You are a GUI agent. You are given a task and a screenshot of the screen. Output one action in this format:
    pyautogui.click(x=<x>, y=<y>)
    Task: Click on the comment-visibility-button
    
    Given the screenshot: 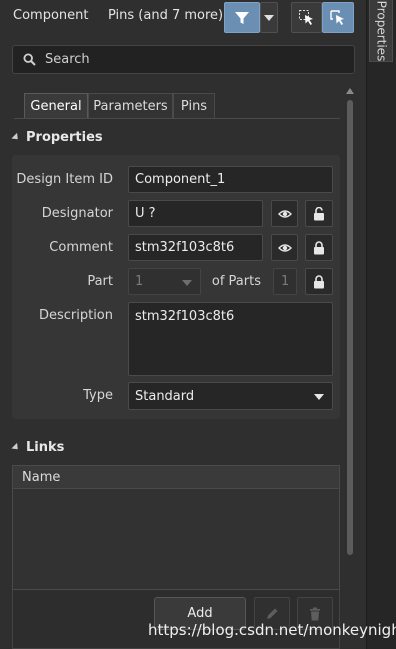 What is the action you would take?
    pyautogui.click(x=284, y=247)
    